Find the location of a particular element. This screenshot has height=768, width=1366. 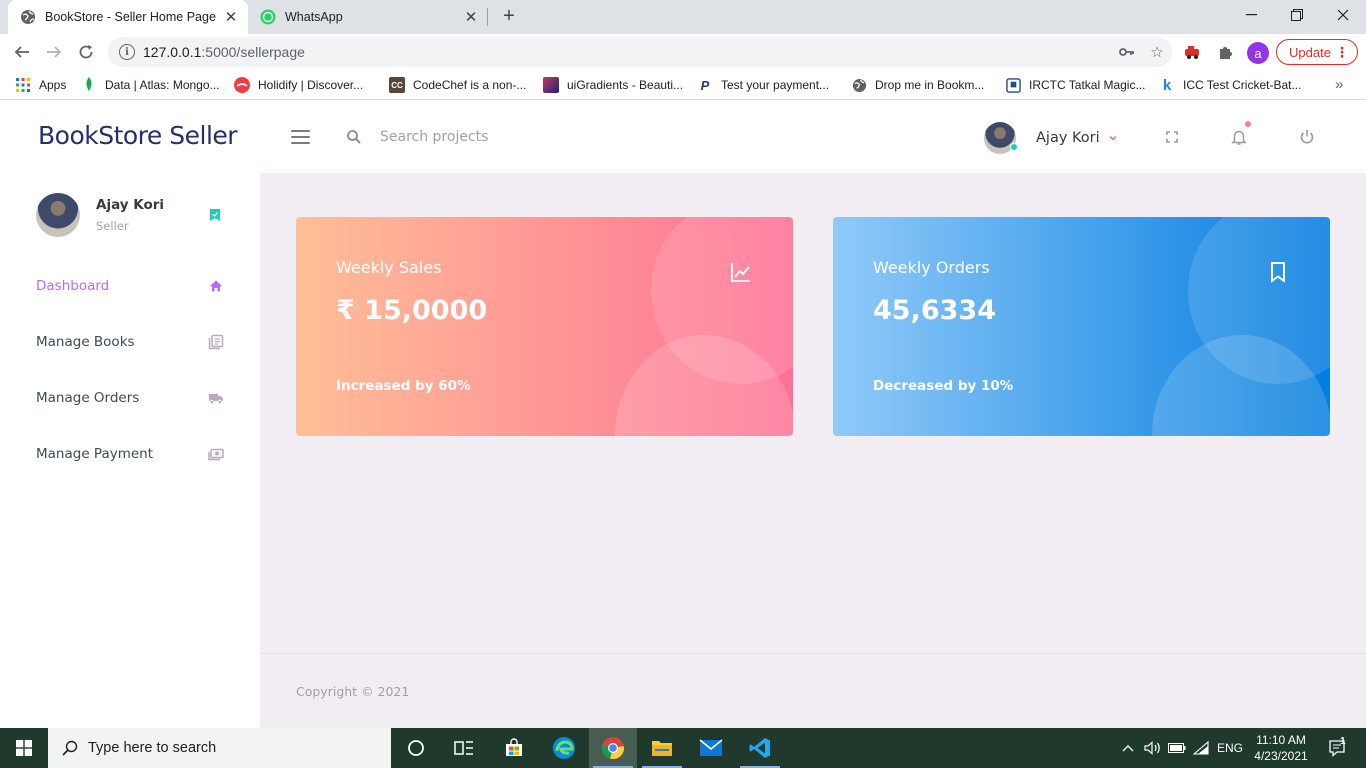

microsoft-store-icon is located at coordinates (514, 748).